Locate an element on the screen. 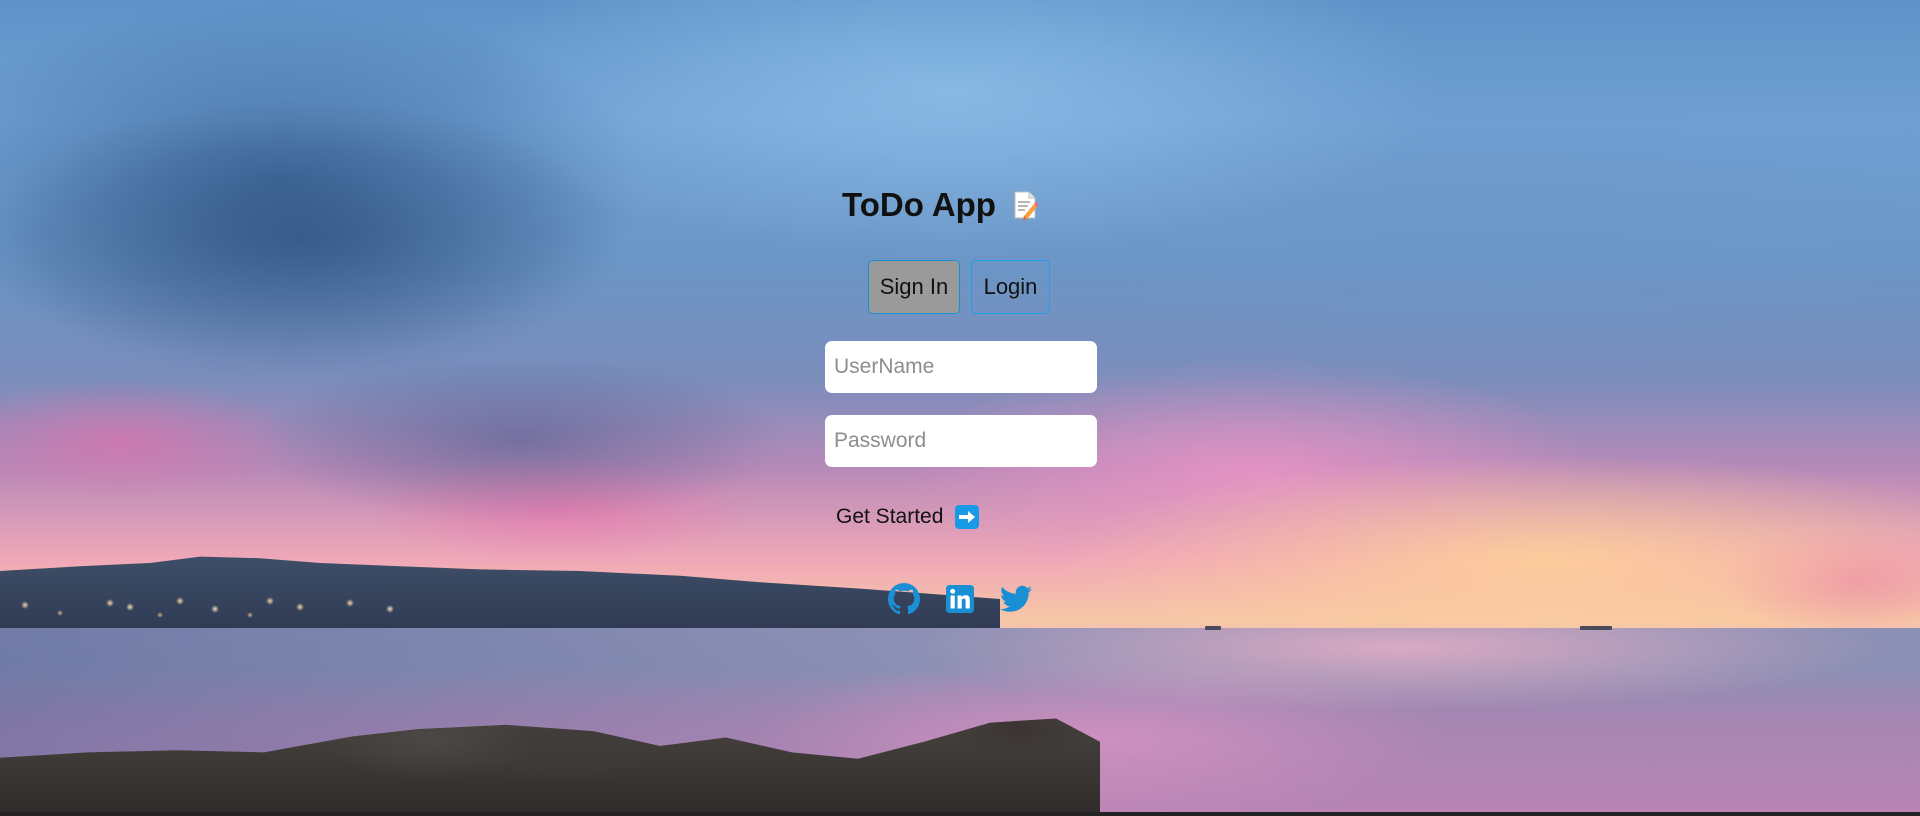  memo-icon is located at coordinates (1025, 205).